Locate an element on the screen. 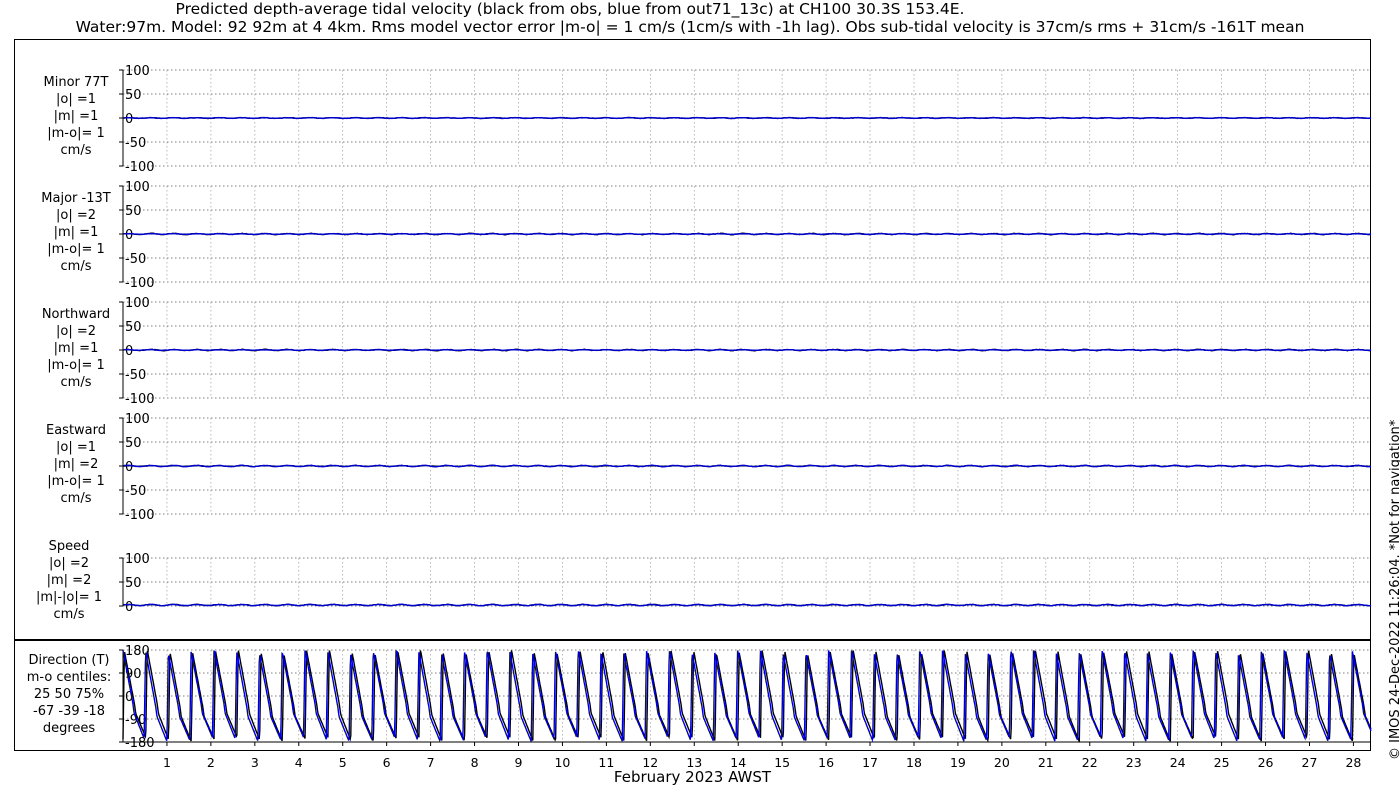  x-tick-label-4: 4 is located at coordinates (299, 762).